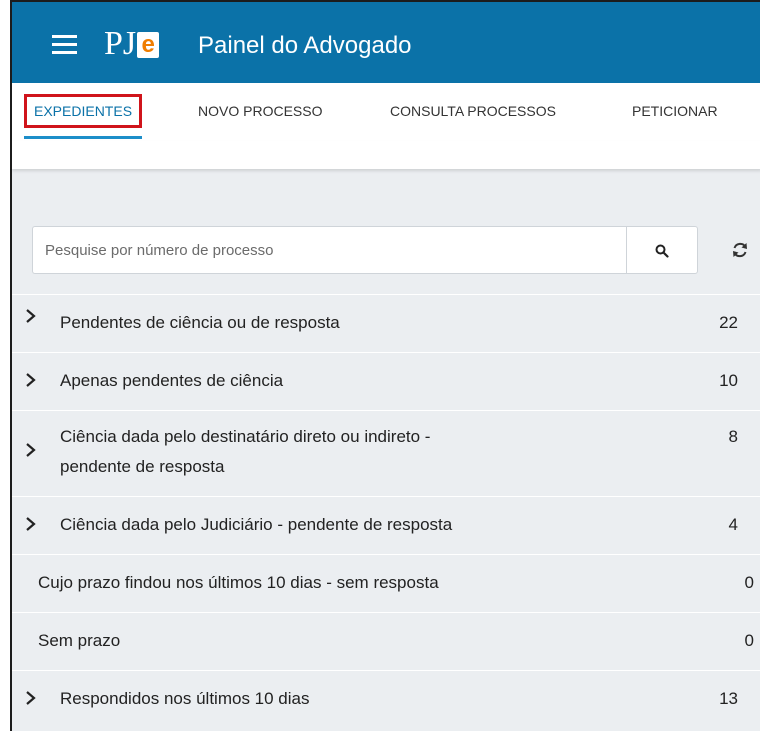  I want to click on list-item-respondidos: Respondidos nos últimos 10 dias 13, so click(386, 699).